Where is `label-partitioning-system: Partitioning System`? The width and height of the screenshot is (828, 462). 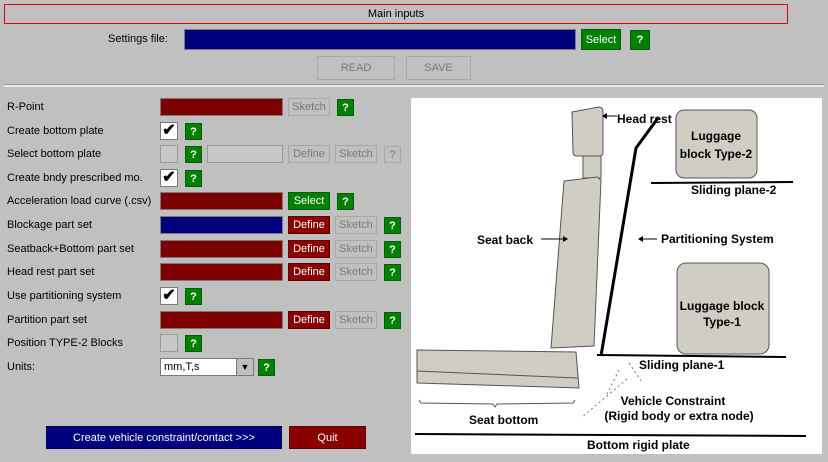
label-partitioning-system: Partitioning System is located at coordinates (717, 239).